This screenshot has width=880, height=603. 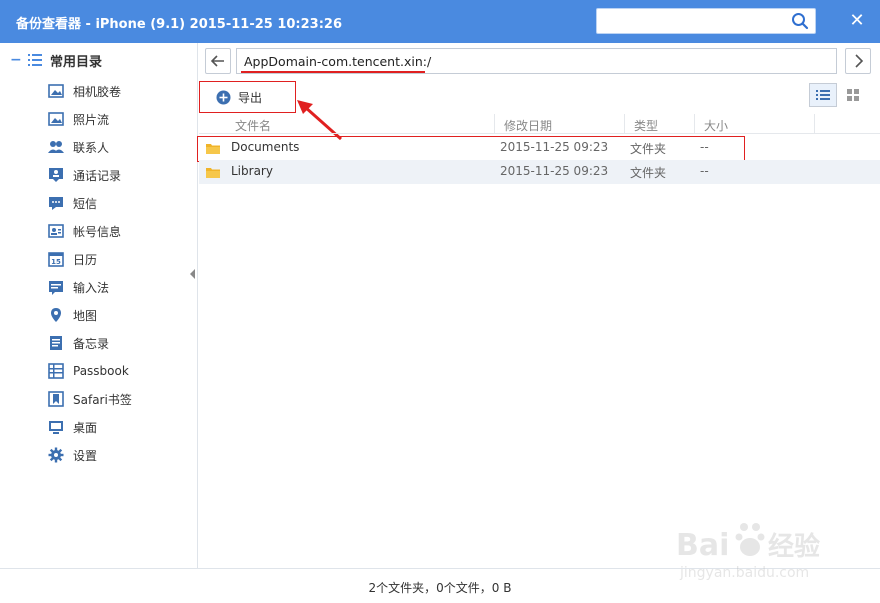 I want to click on search-input, so click(x=706, y=21).